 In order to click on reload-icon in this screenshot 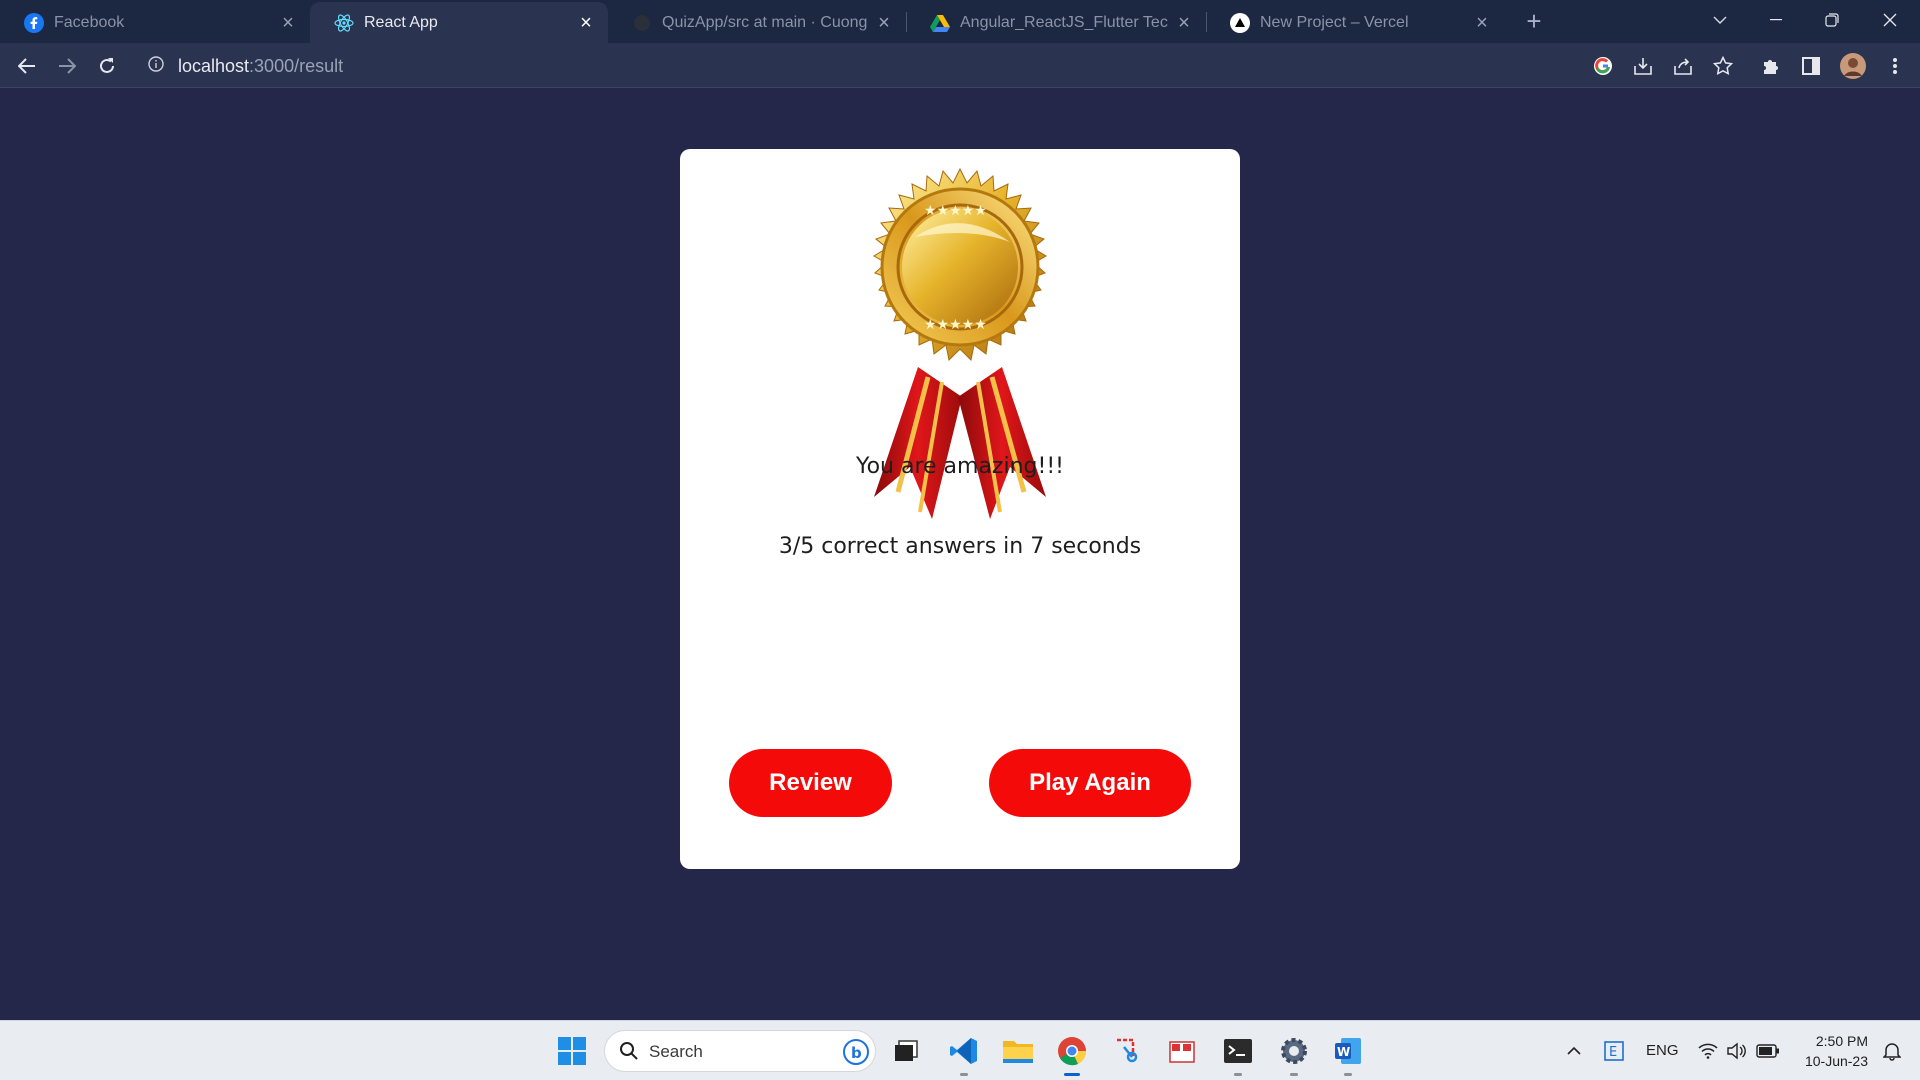, I will do `click(107, 66)`.